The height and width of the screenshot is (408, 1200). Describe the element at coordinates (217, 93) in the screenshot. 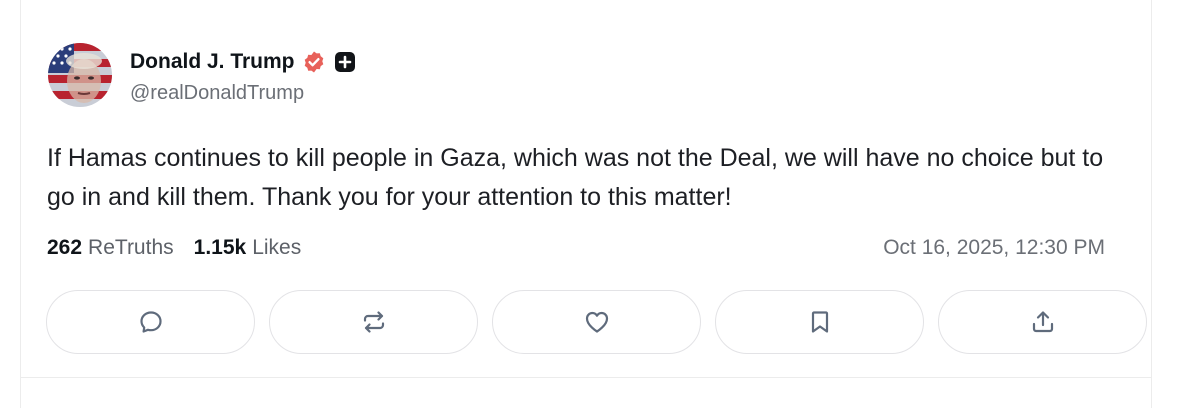

I see `author-handle: @realDonaldTrump` at that location.